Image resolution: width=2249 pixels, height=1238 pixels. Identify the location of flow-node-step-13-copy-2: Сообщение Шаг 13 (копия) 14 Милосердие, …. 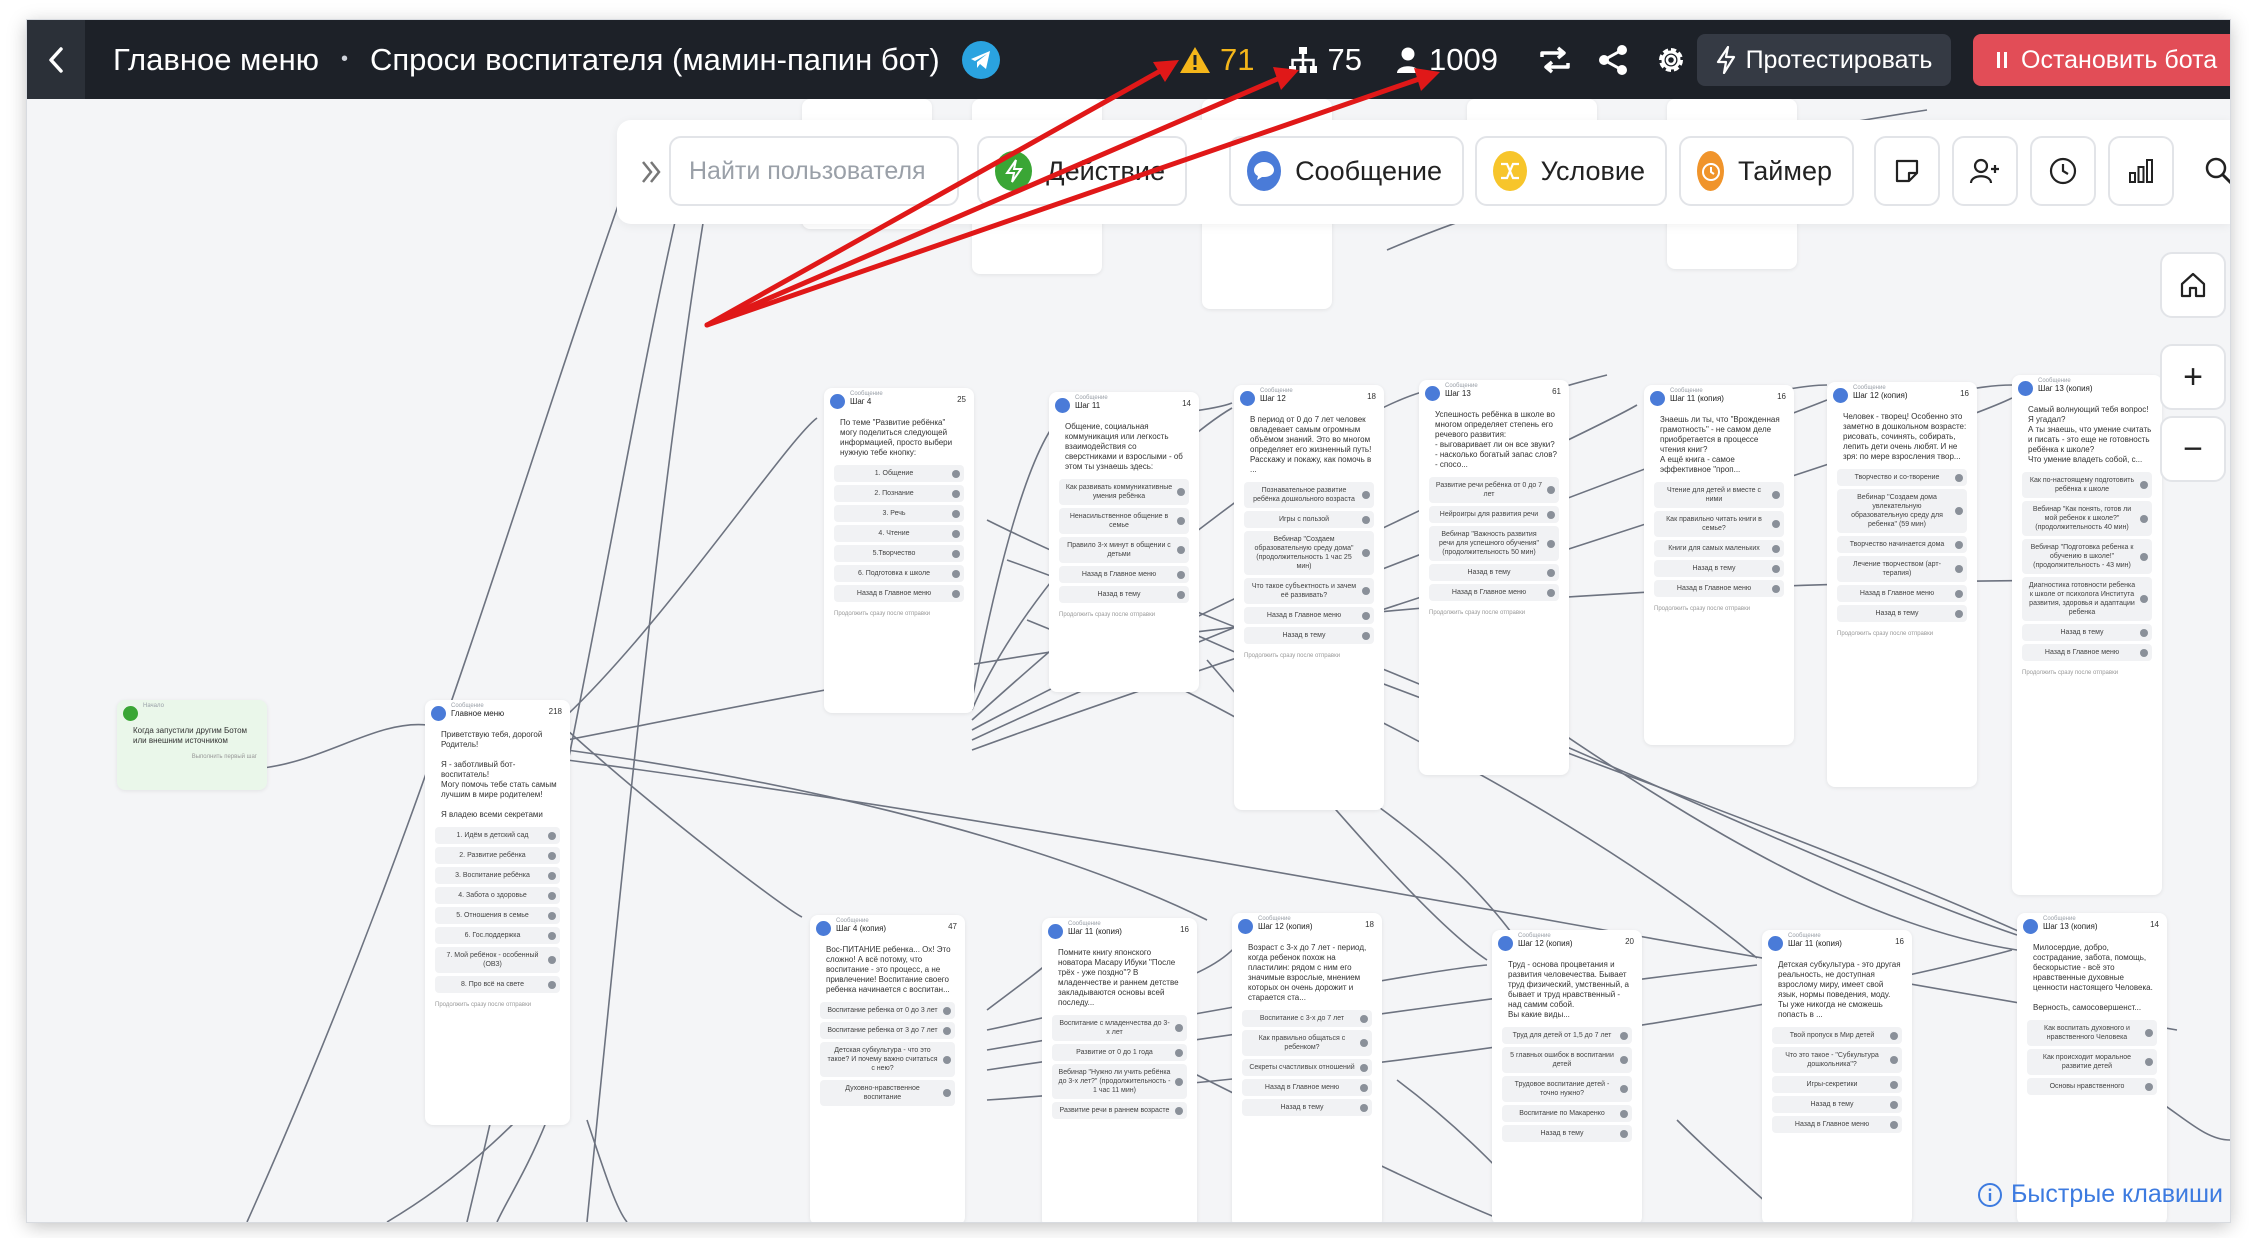
(2092, 1067).